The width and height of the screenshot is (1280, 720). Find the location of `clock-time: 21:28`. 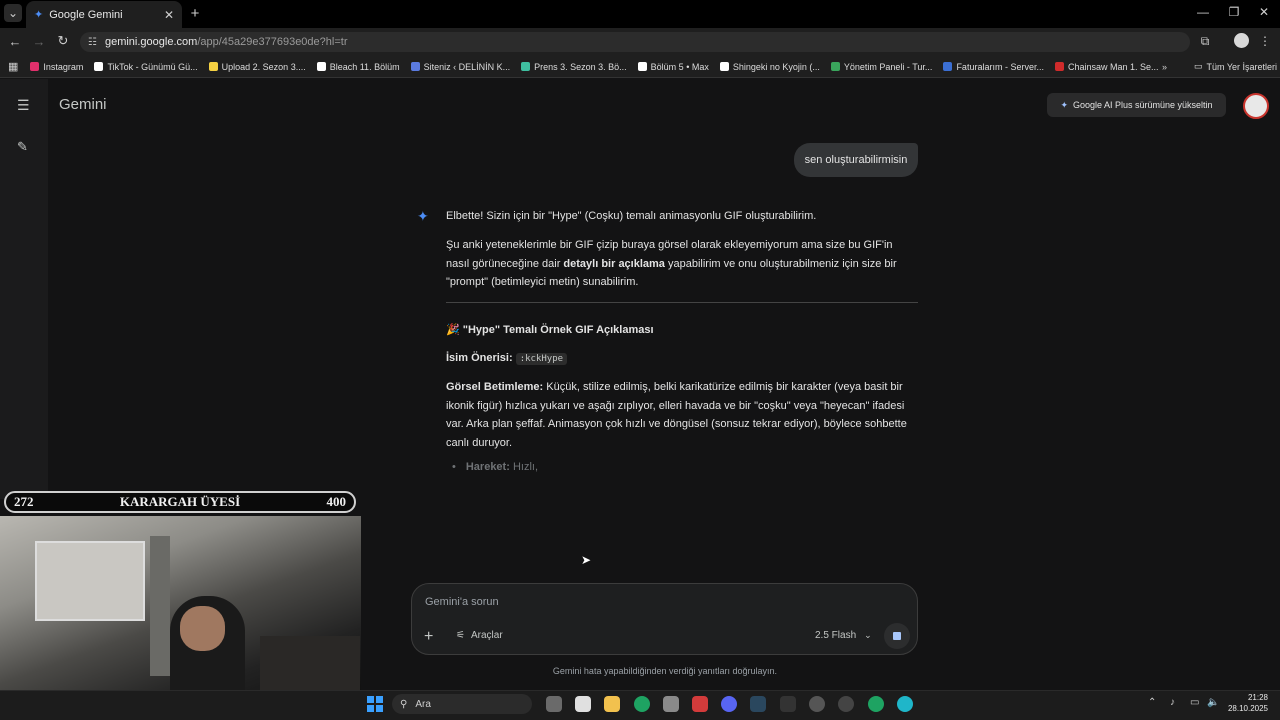

clock-time: 21:28 is located at coordinates (1257, 697).